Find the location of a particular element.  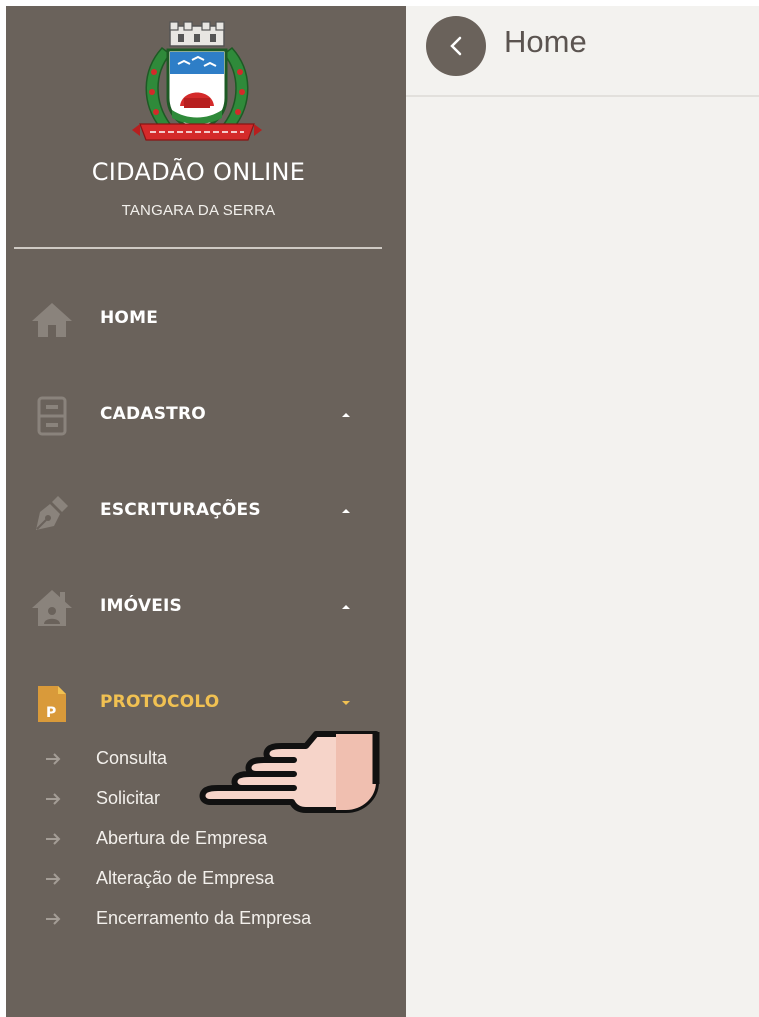

brand-title: CIDADÃO ONLINE is located at coordinates (198, 172).